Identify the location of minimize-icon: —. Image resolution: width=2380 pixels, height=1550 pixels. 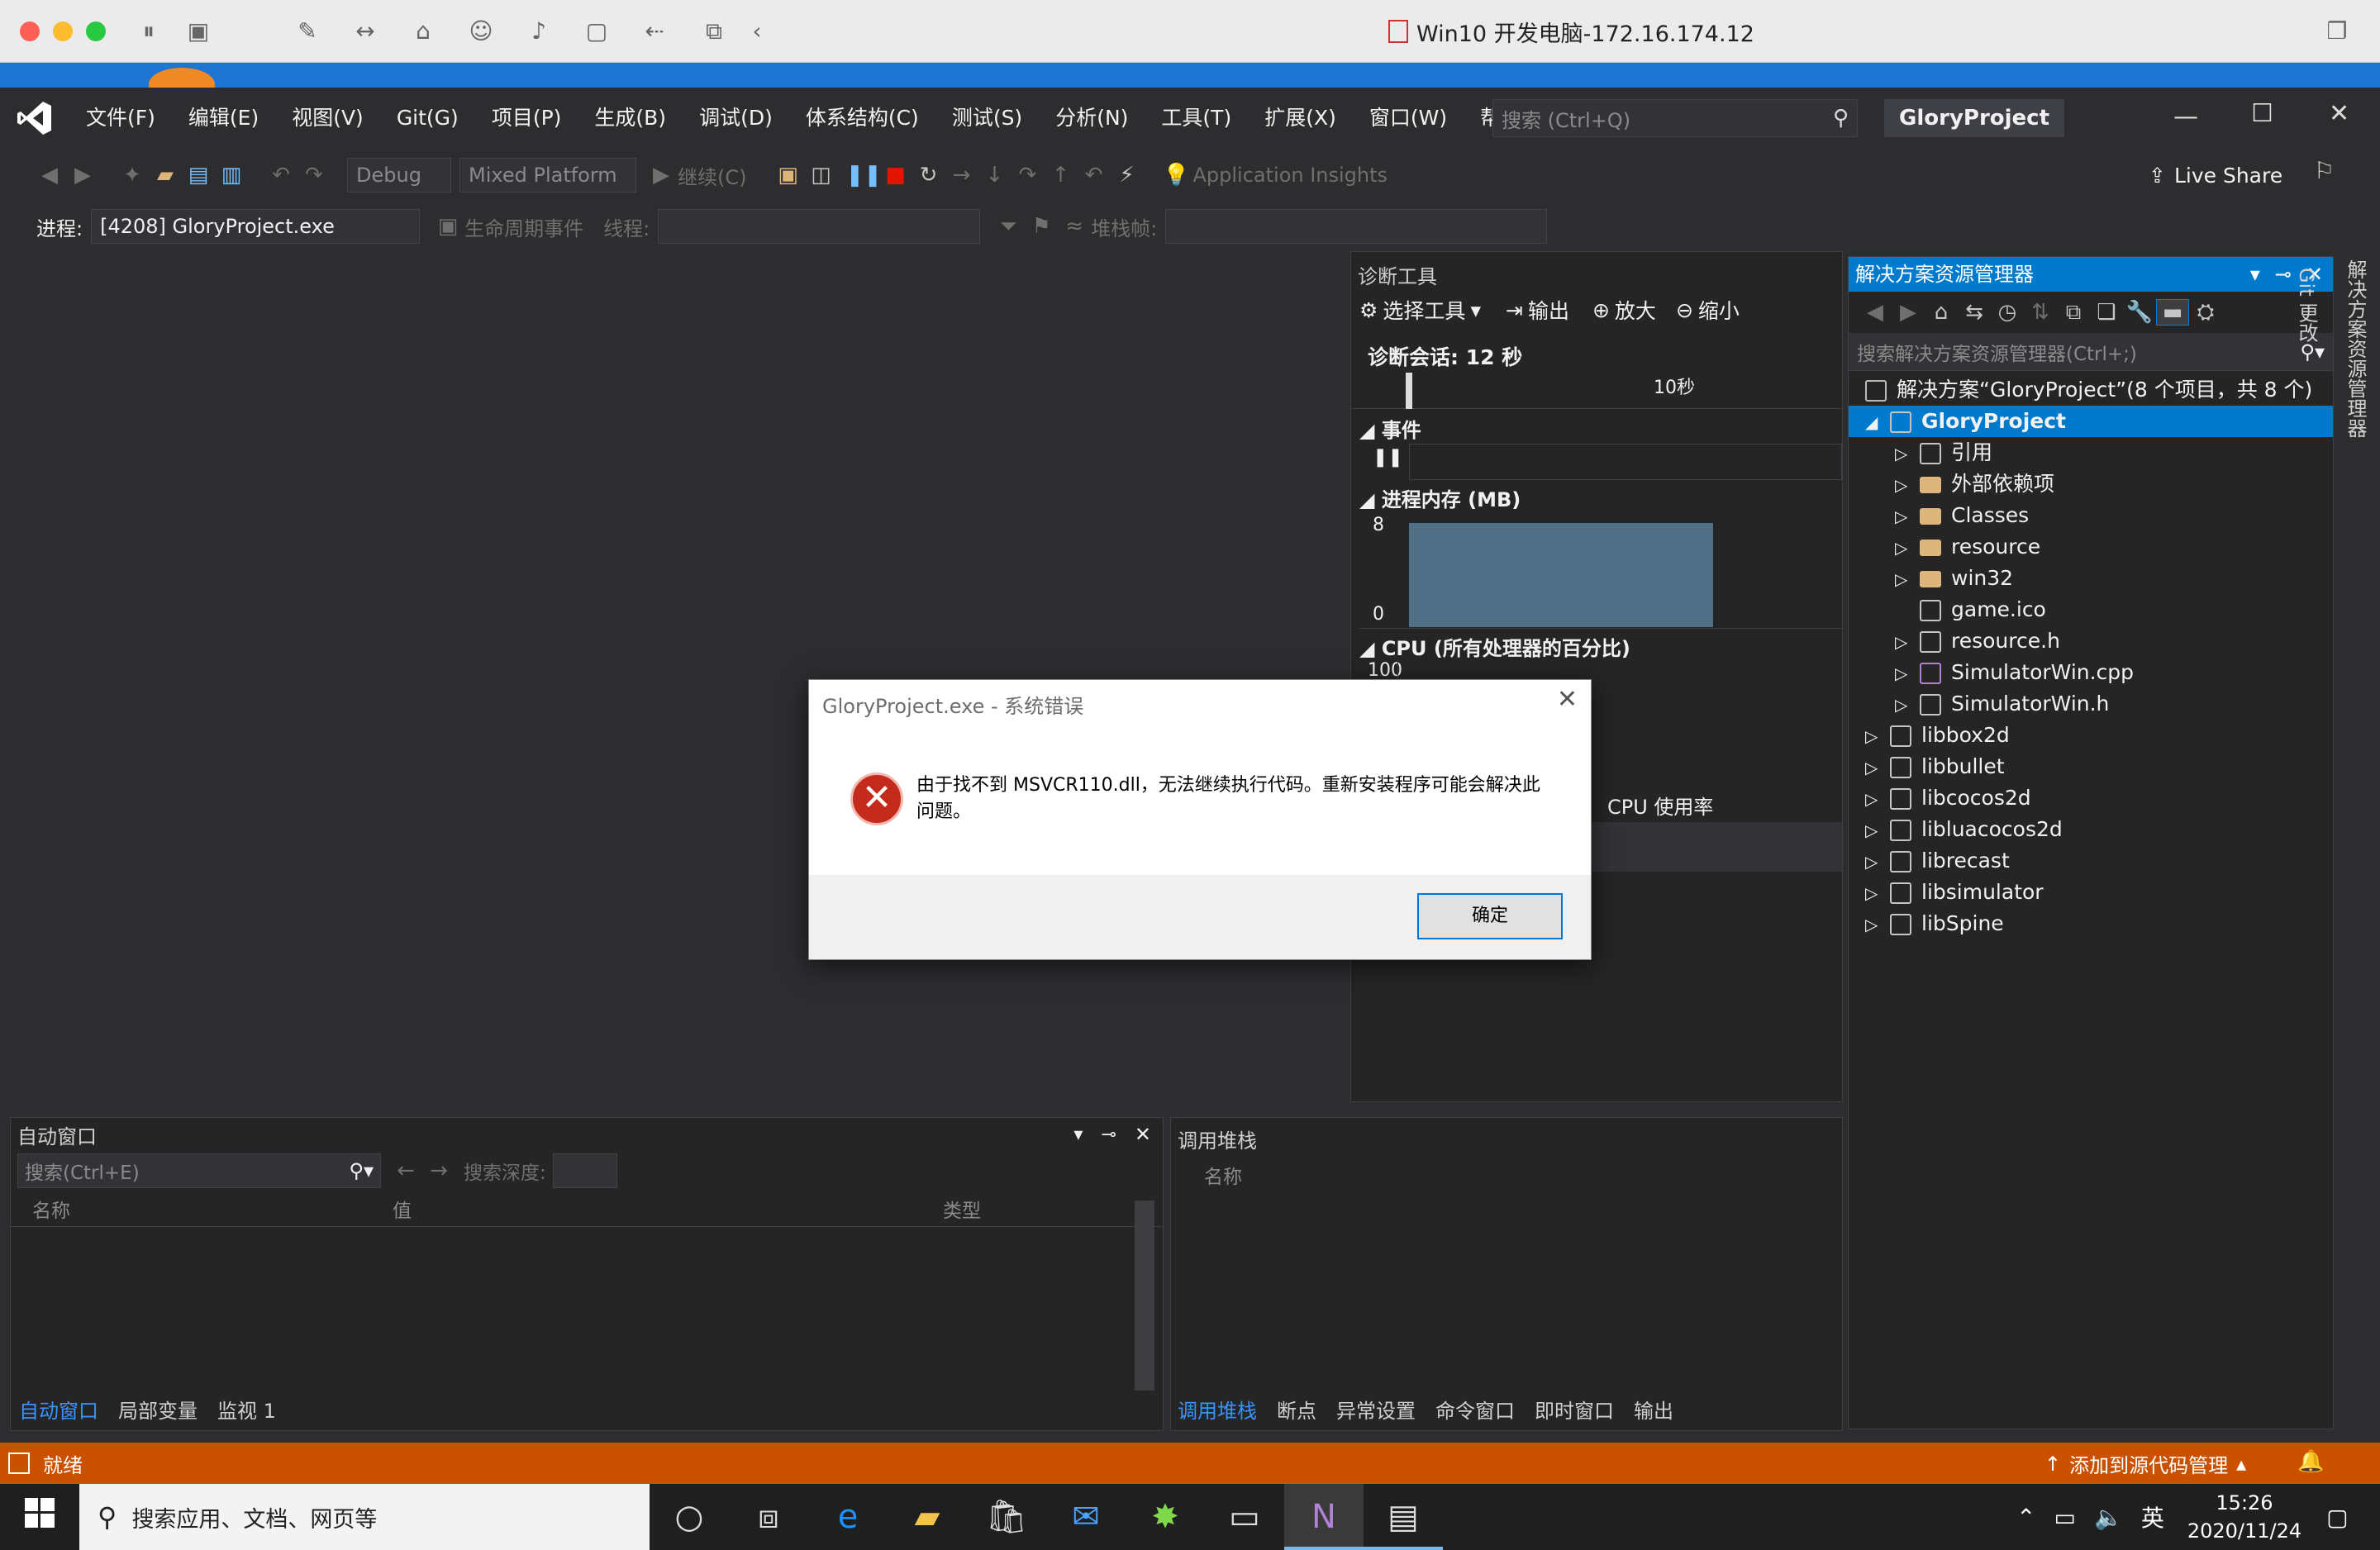
(2185, 116).